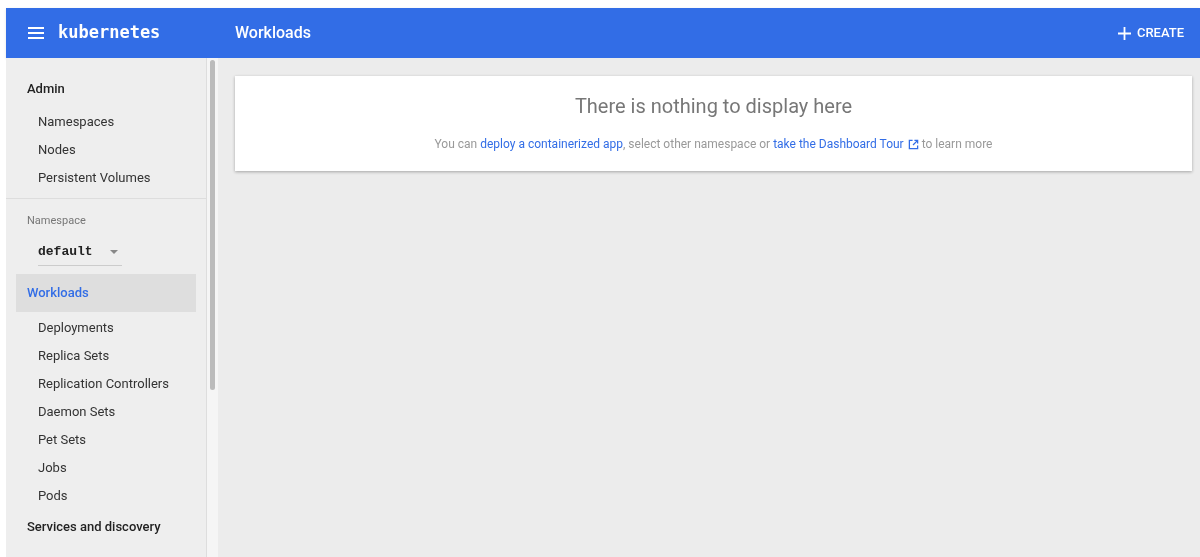 This screenshot has height=557, width=1200. I want to click on external-link-icon, so click(913, 144).